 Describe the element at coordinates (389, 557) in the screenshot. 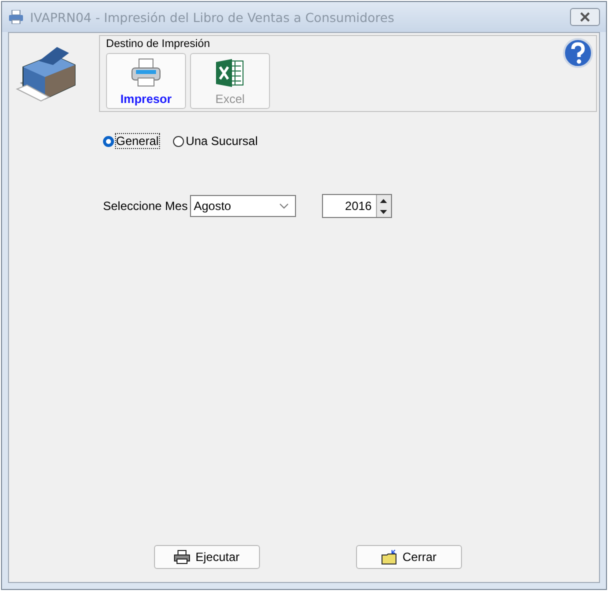

I see `folder-icon` at that location.